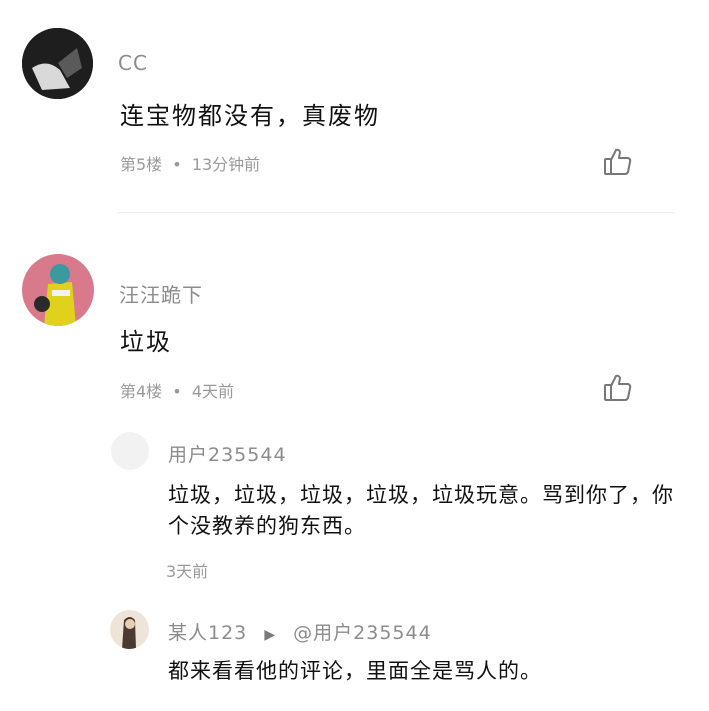 The height and width of the screenshot is (711, 709). I want to click on comment-time: 13分钟前, so click(226, 164).